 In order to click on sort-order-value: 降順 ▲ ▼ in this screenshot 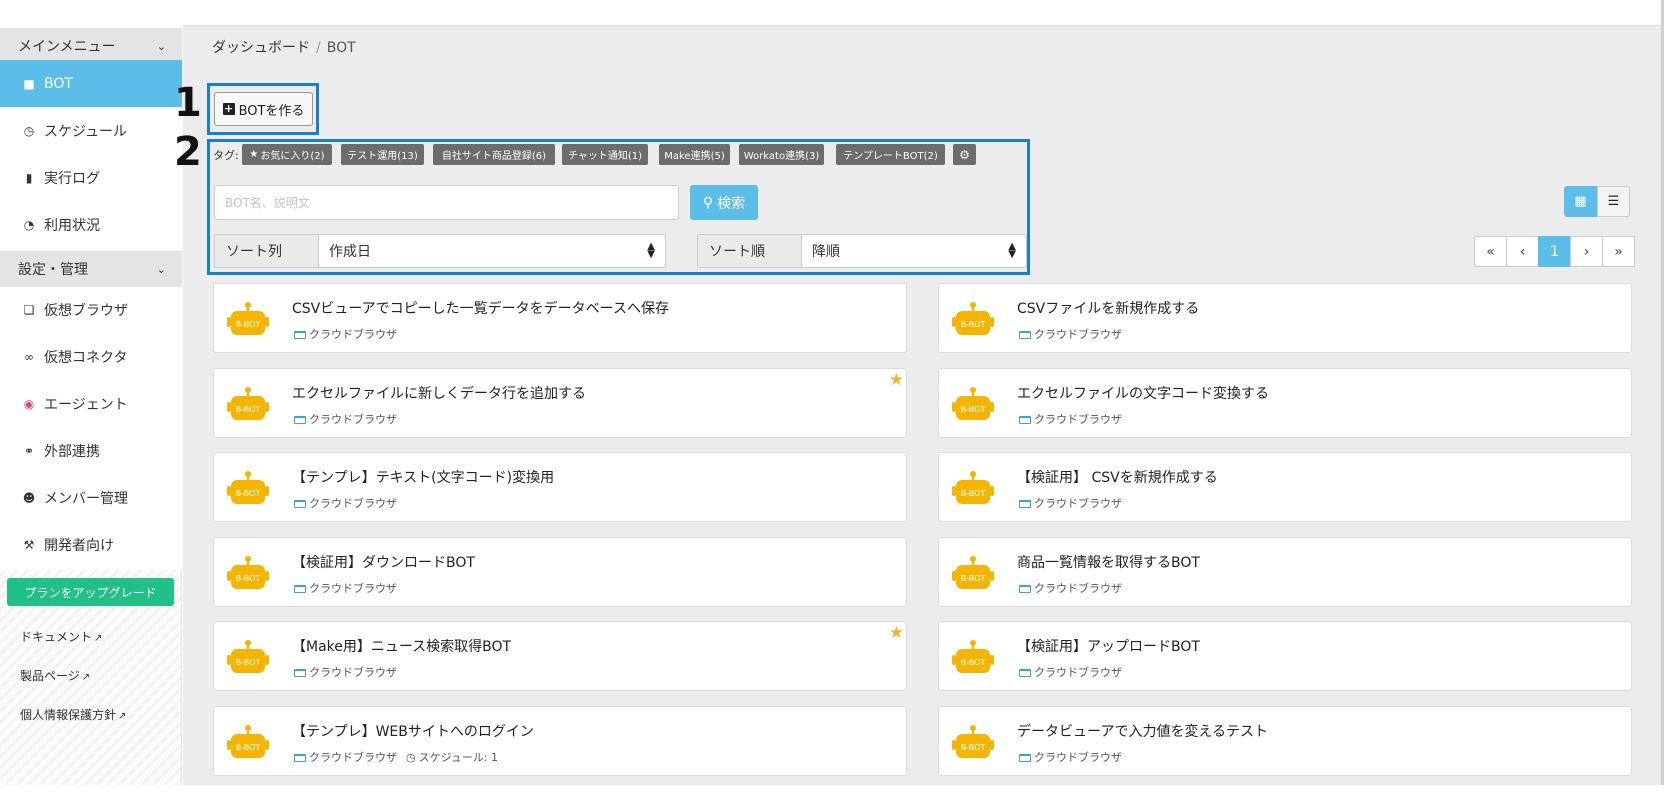, I will do `click(914, 251)`.